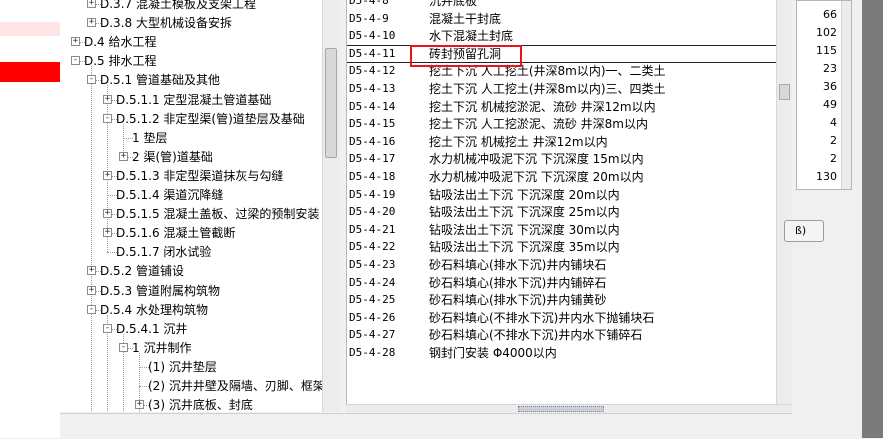  Describe the element at coordinates (561, 409) in the screenshot. I see `list-hscroll-thumb` at that location.